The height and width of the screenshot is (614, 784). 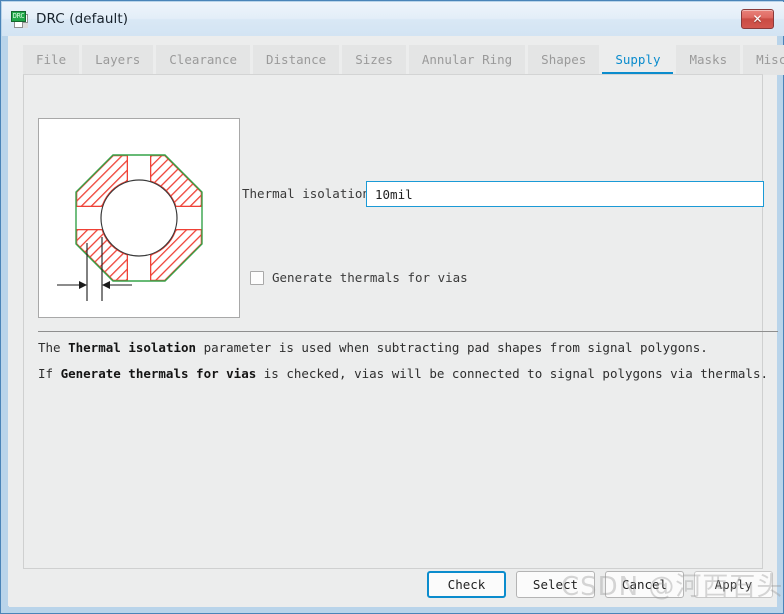 What do you see at coordinates (51, 60) in the screenshot?
I see `tab-file: File` at bounding box center [51, 60].